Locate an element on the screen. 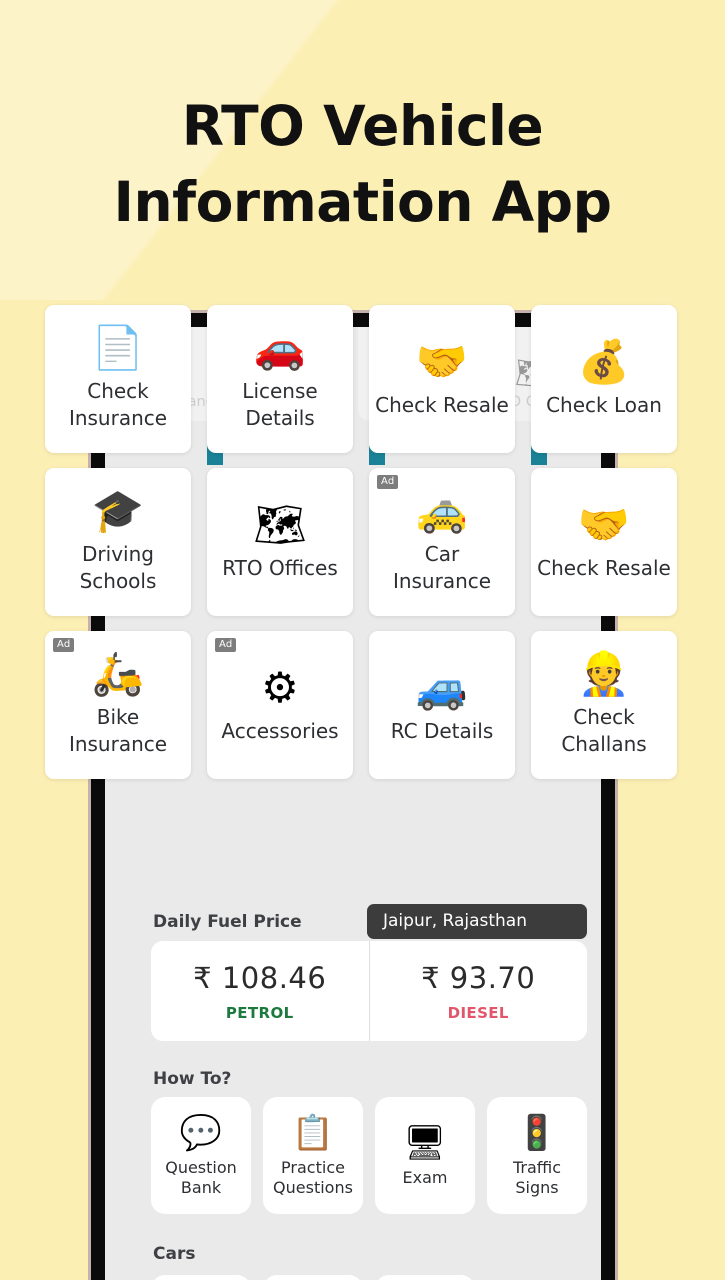  feature-card-label: RC Details is located at coordinates (442, 730).